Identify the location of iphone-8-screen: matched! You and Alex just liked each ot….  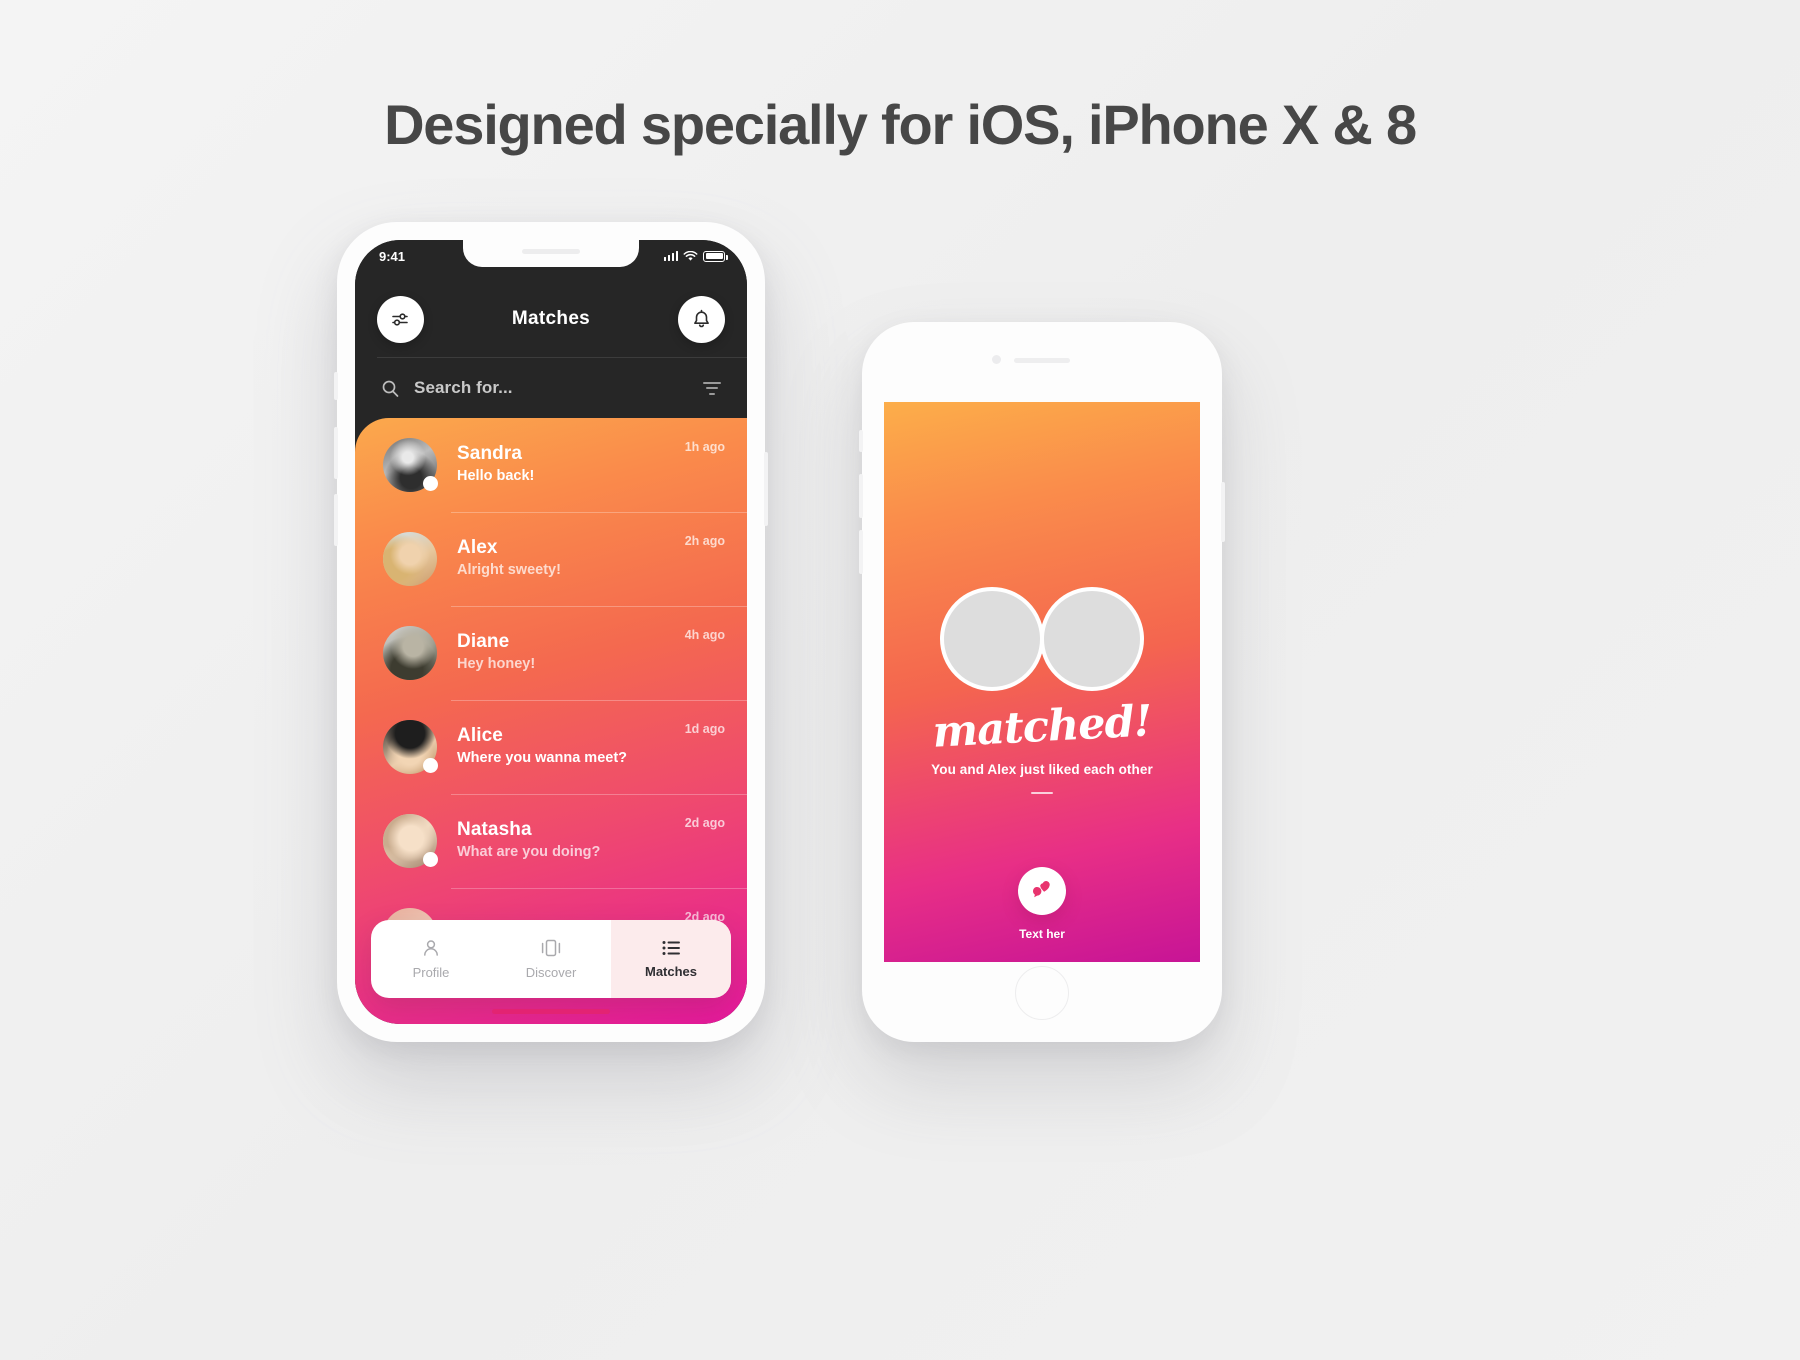
(1042, 682).